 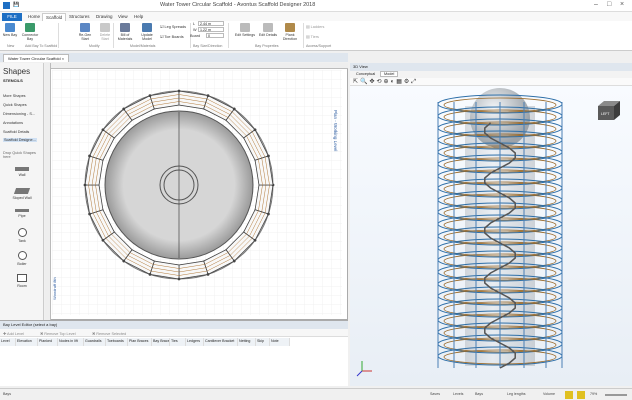 What do you see at coordinates (221, 342) in the screenshot?
I see `column-header: Cantilever Bracket` at bounding box center [221, 342].